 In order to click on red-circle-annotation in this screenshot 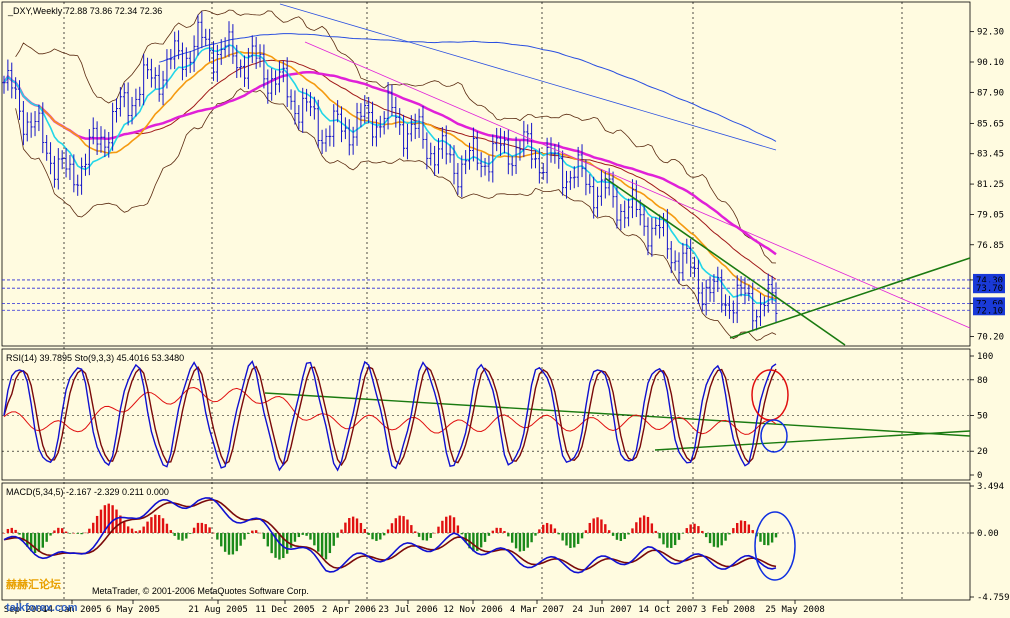, I will do `click(770, 395)`.